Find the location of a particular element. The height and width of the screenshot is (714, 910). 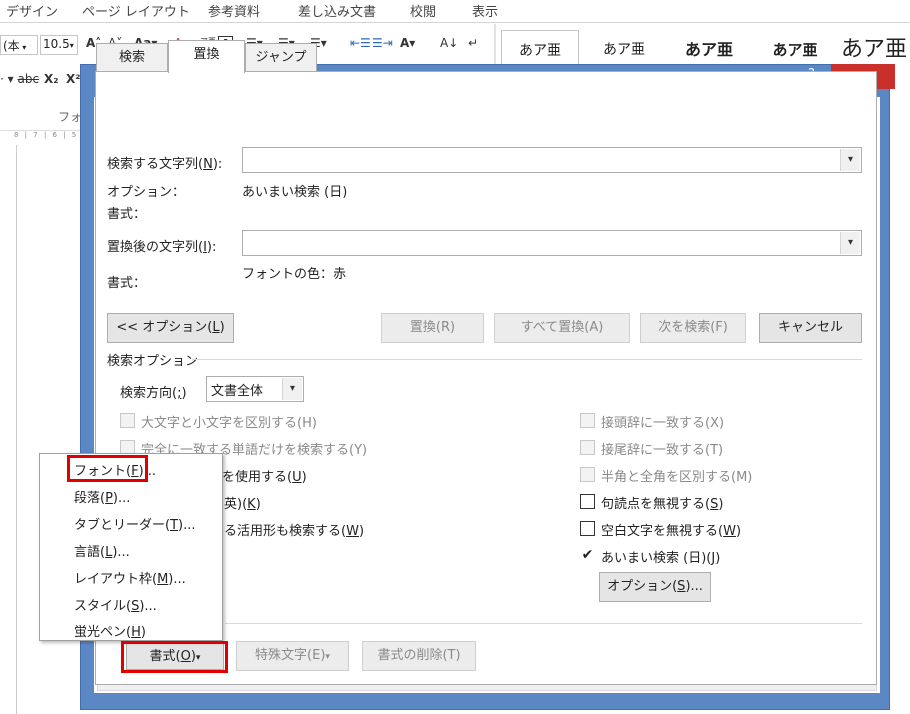

font-name-box: (本 ▾ is located at coordinates (19, 45).